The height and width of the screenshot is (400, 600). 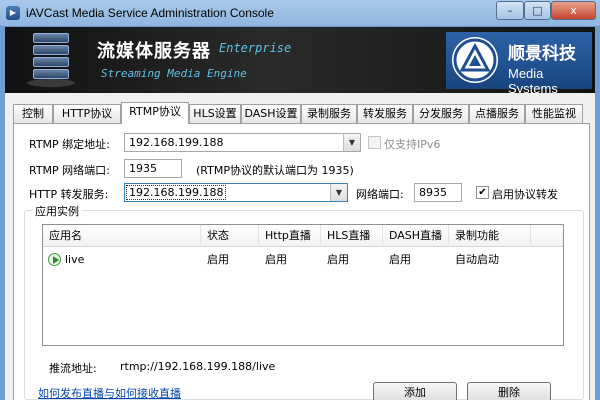 I want to click on column-header-record: 录制功能, so click(x=490, y=236).